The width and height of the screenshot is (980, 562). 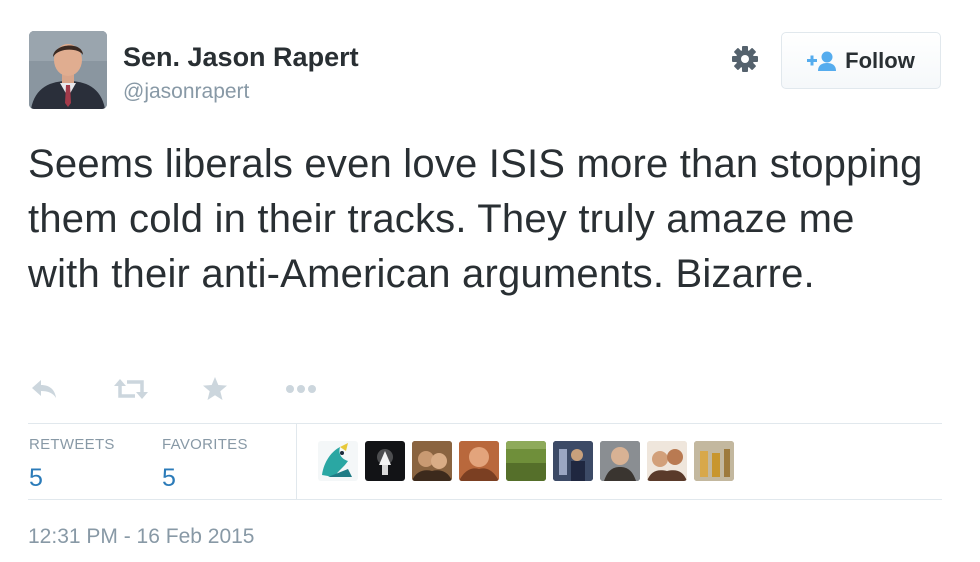 What do you see at coordinates (745, 59) in the screenshot?
I see `gear-icon` at bounding box center [745, 59].